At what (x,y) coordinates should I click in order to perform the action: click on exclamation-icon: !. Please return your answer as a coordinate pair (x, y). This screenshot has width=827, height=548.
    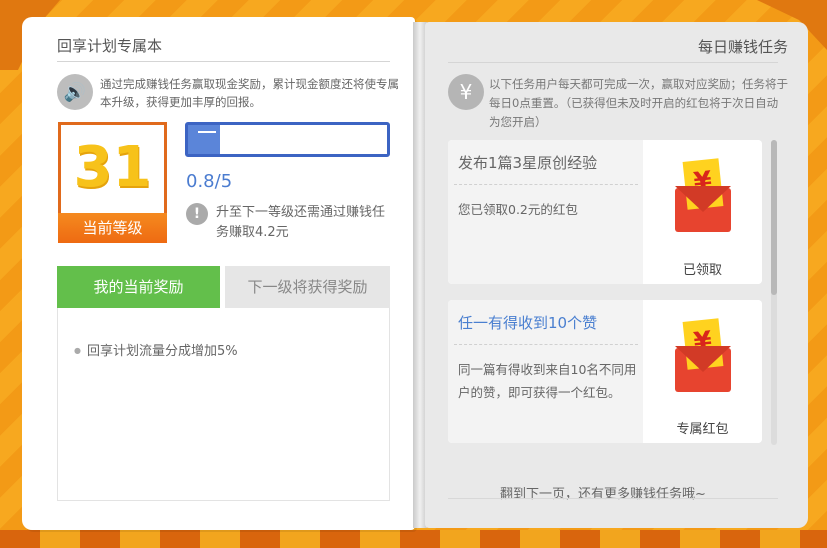
    Looking at the image, I should click on (197, 214).